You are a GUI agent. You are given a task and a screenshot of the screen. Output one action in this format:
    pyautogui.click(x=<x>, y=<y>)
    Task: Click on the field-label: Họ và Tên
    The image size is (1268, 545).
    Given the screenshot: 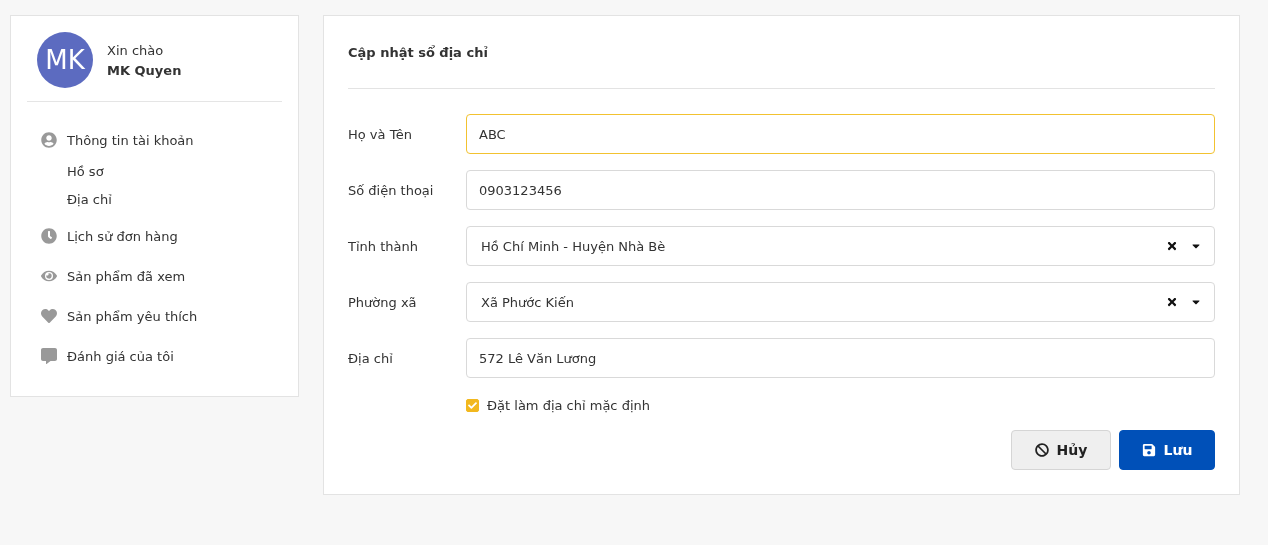 What is the action you would take?
    pyautogui.click(x=380, y=134)
    